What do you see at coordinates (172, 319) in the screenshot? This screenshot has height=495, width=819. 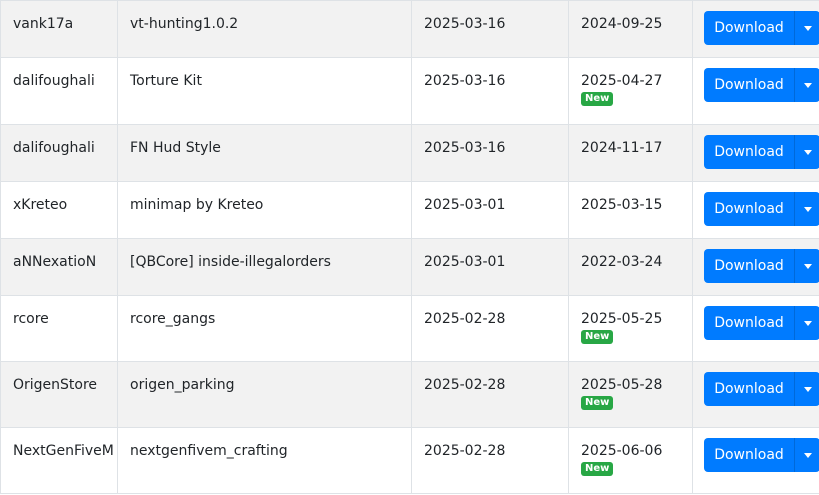 I see `resource-name: rcore_gangs` at bounding box center [172, 319].